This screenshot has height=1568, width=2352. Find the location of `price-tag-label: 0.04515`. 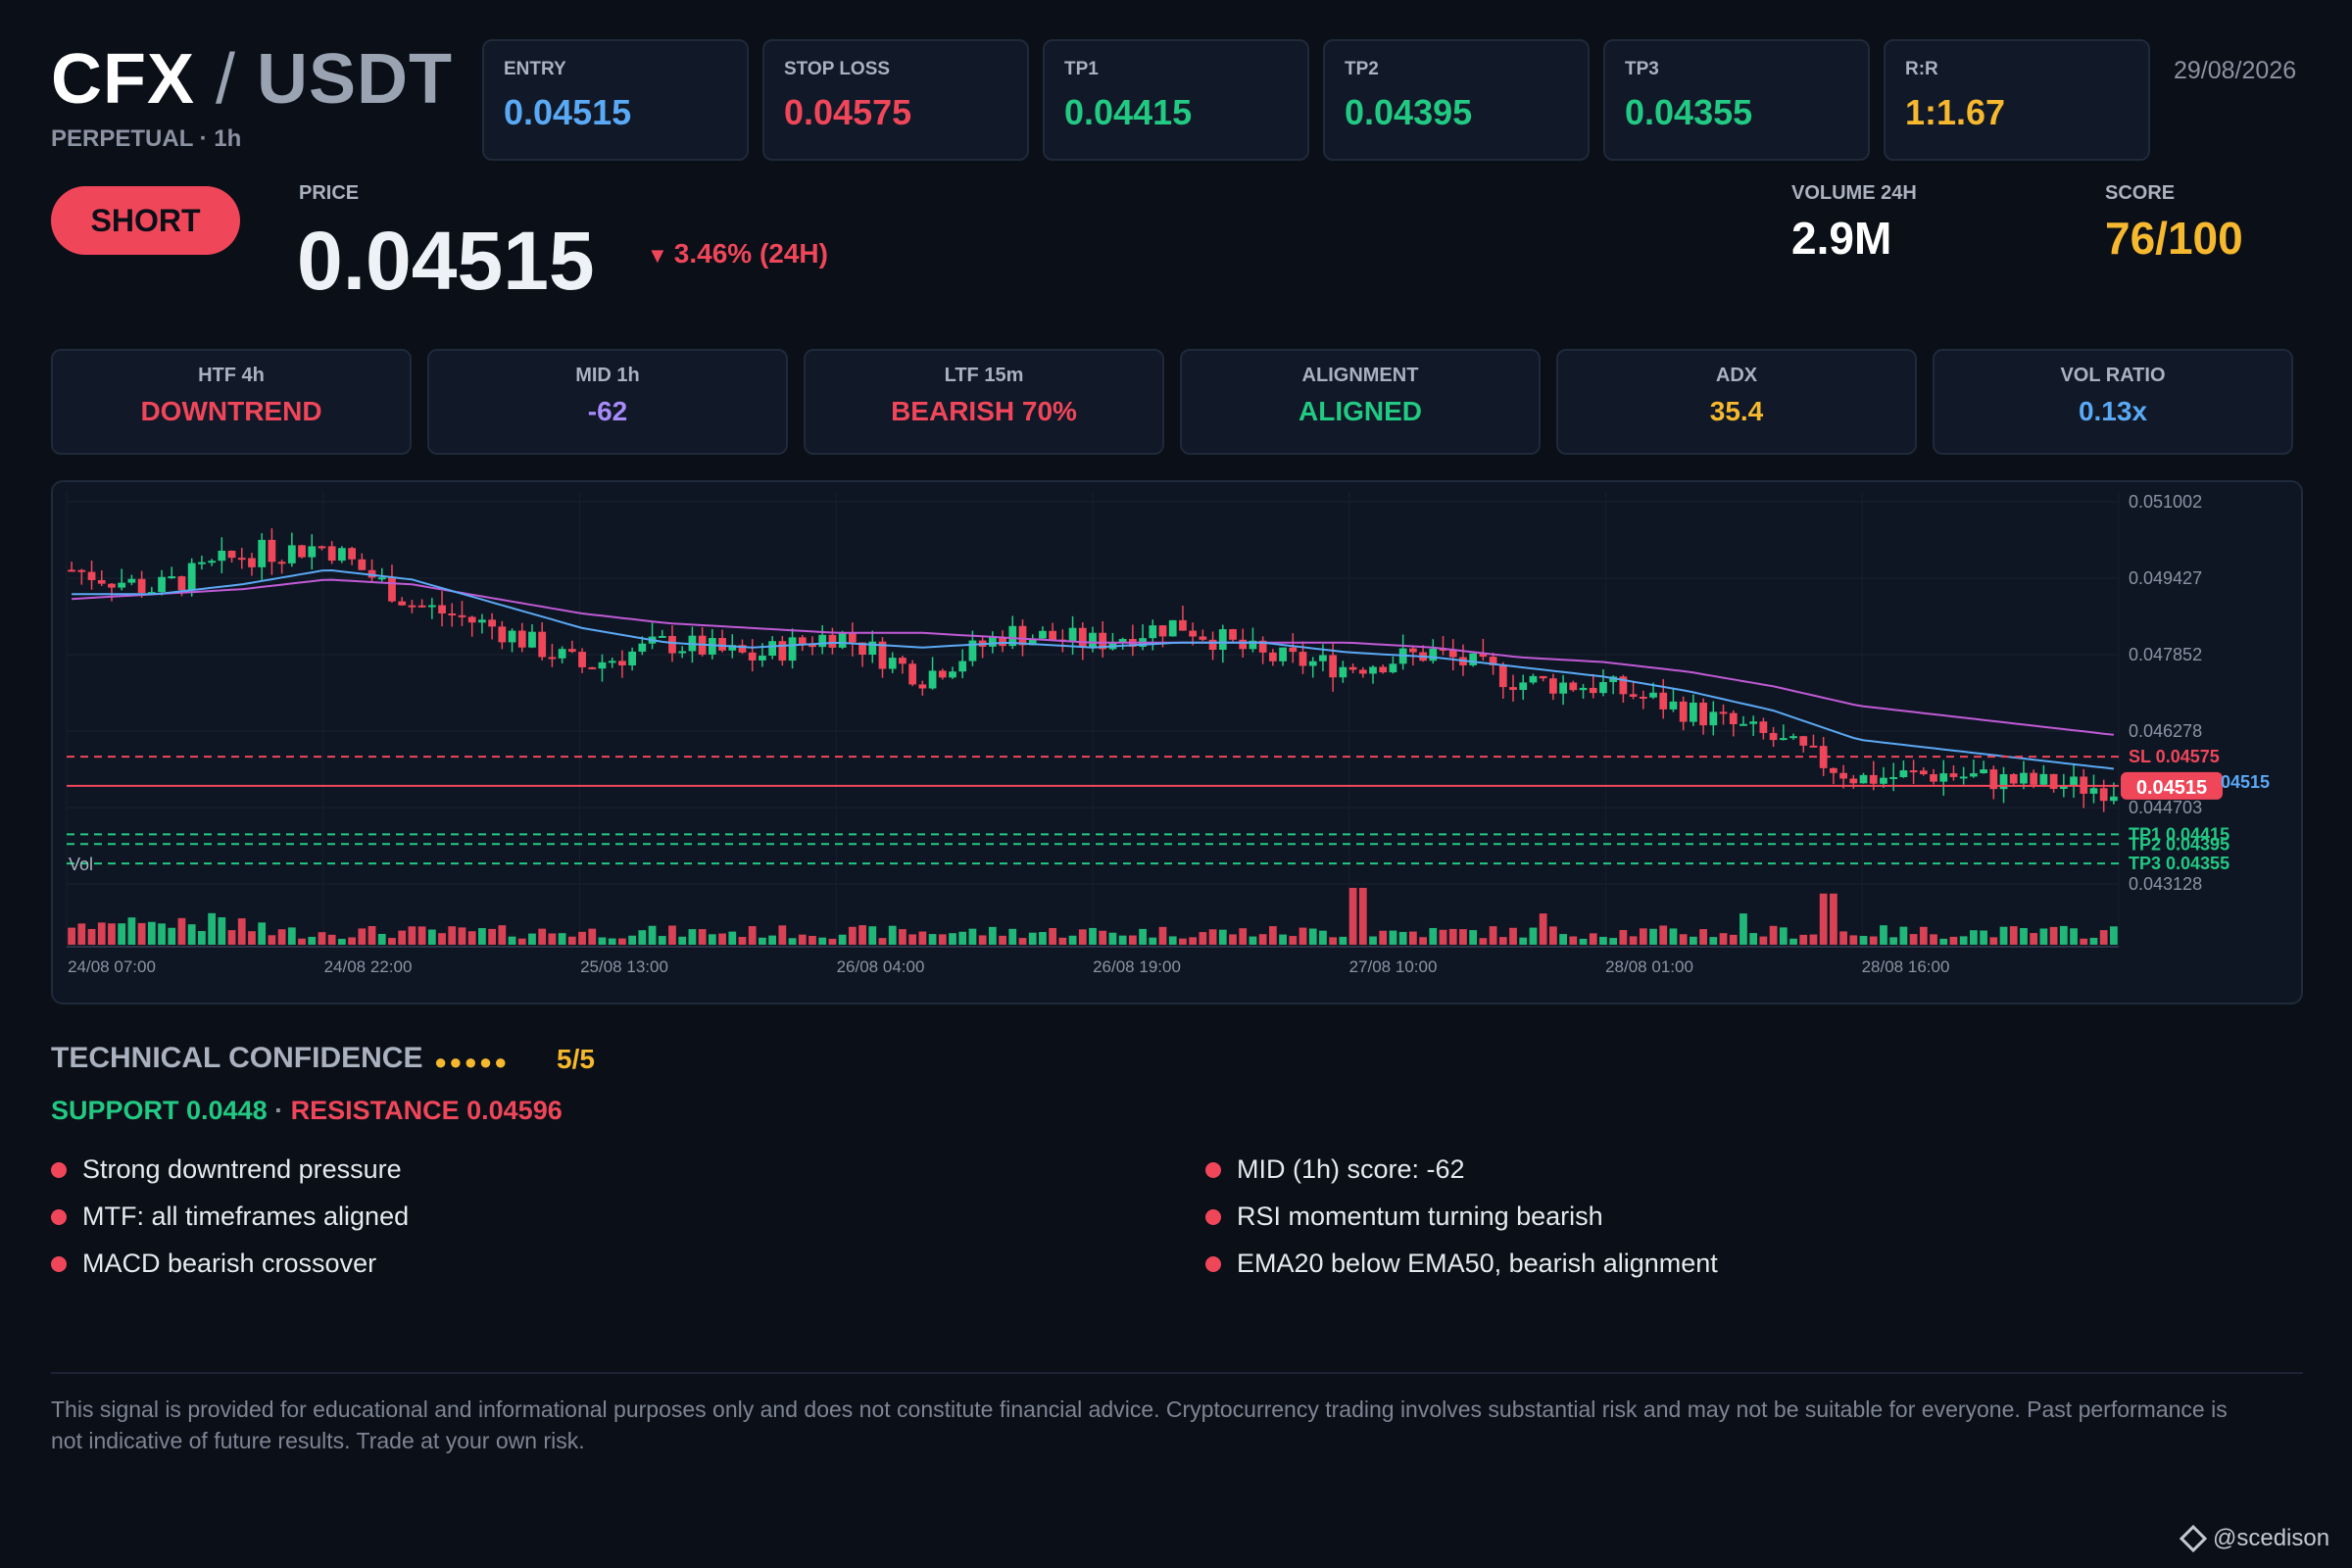

price-tag-label: 0.04515 is located at coordinates (2171, 788).